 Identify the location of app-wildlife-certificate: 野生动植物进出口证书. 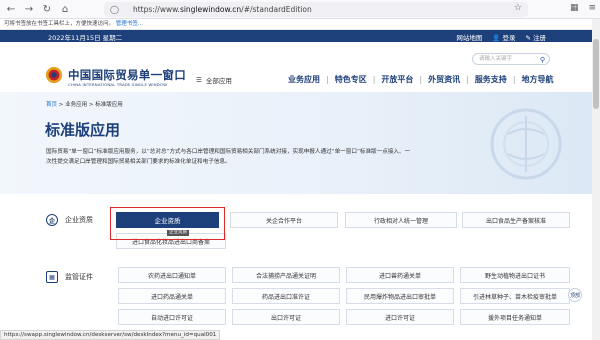
(515, 275).